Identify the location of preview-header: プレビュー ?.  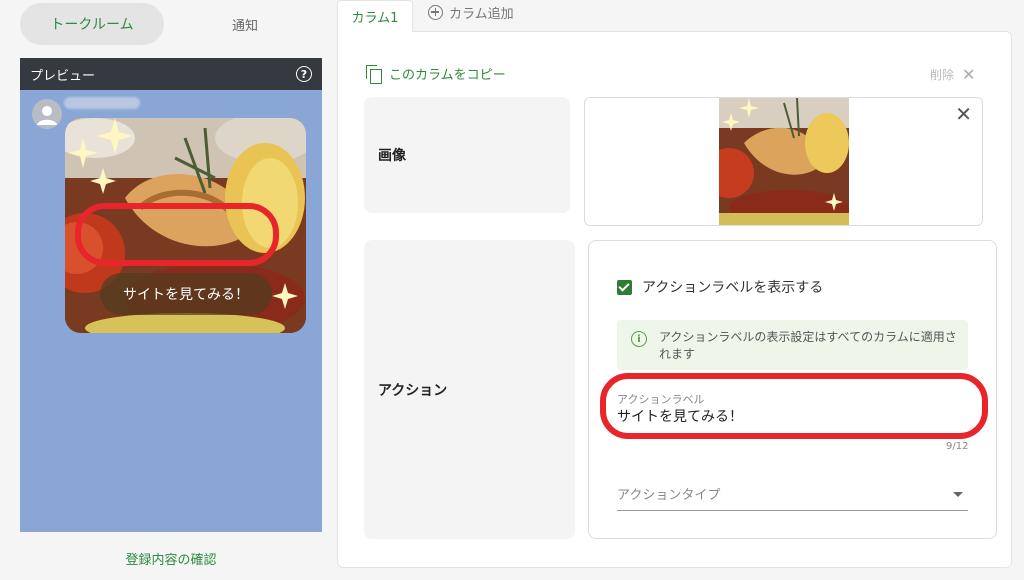
(171, 74).